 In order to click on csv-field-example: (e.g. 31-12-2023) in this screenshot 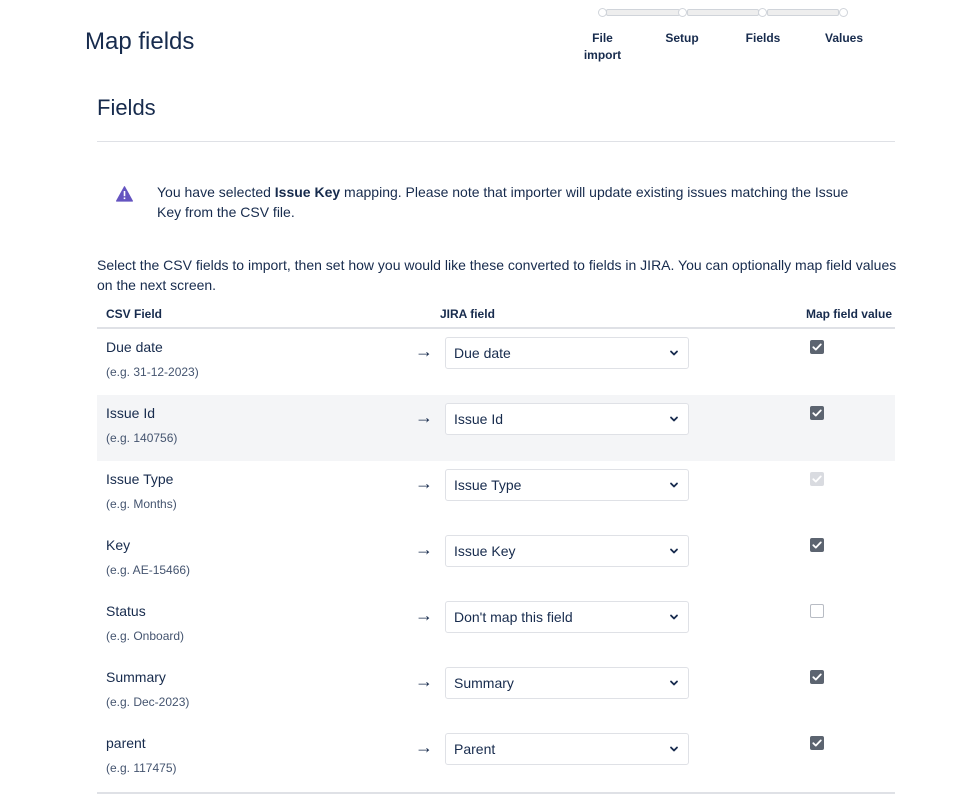, I will do `click(152, 372)`.